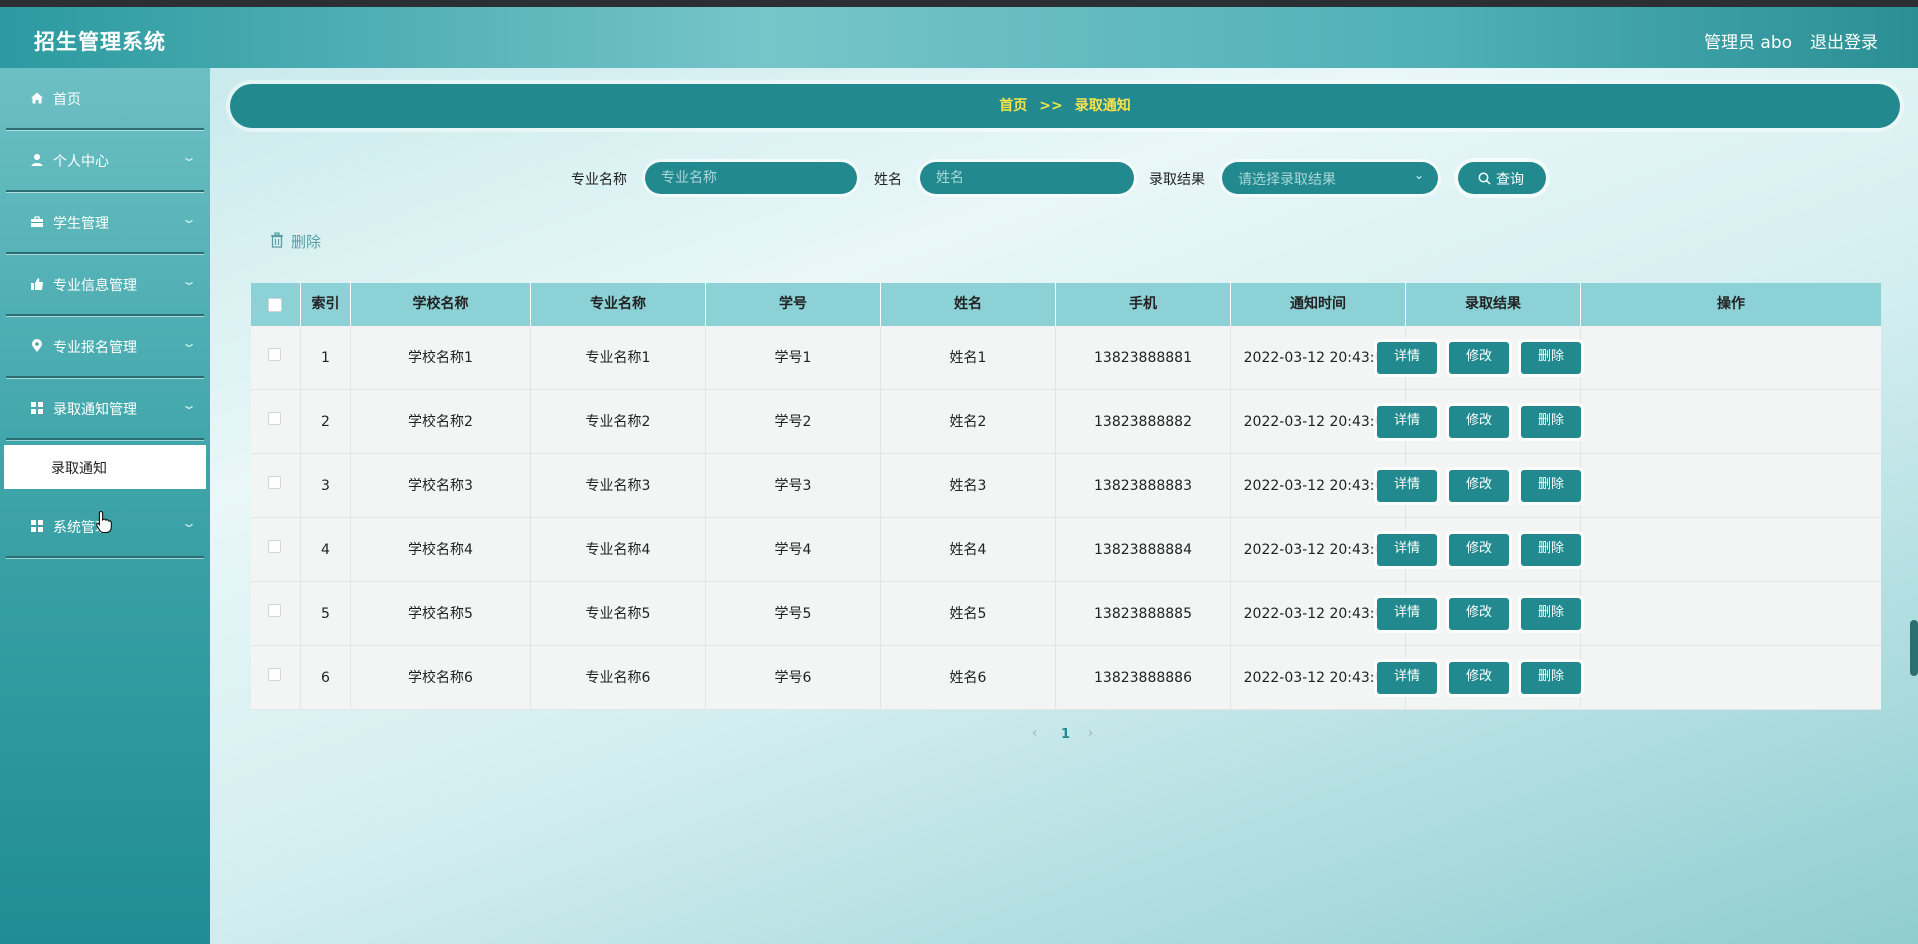  Describe the element at coordinates (1748, 43) in the screenshot. I see `current-user: 管理员 abo` at that location.